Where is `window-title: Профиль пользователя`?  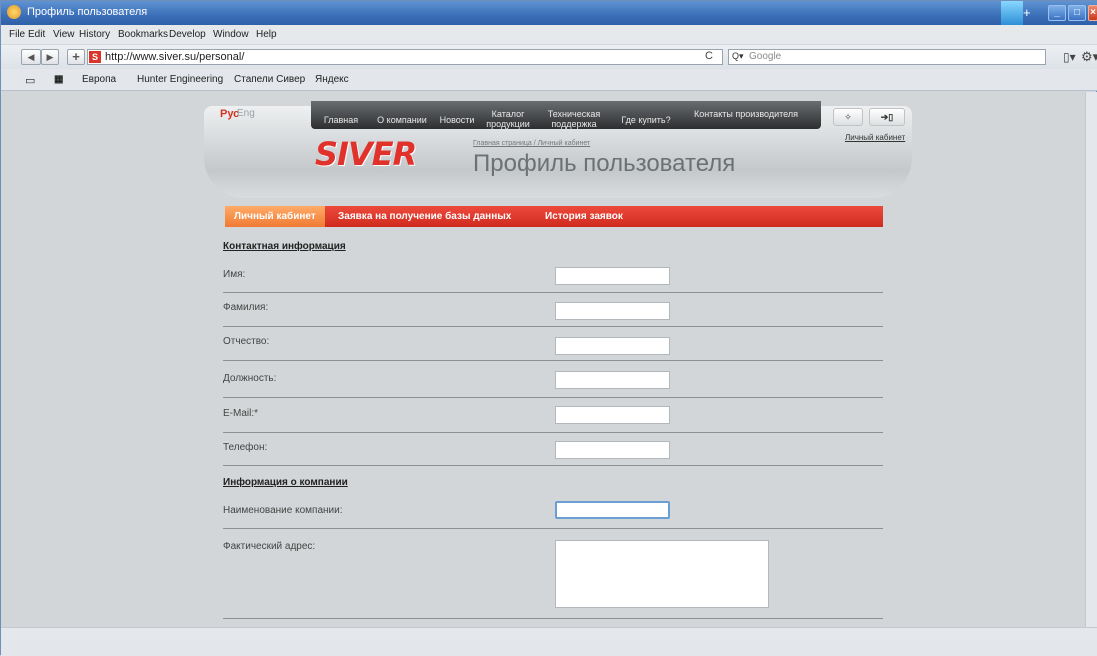
window-title: Профиль пользователя is located at coordinates (87, 12).